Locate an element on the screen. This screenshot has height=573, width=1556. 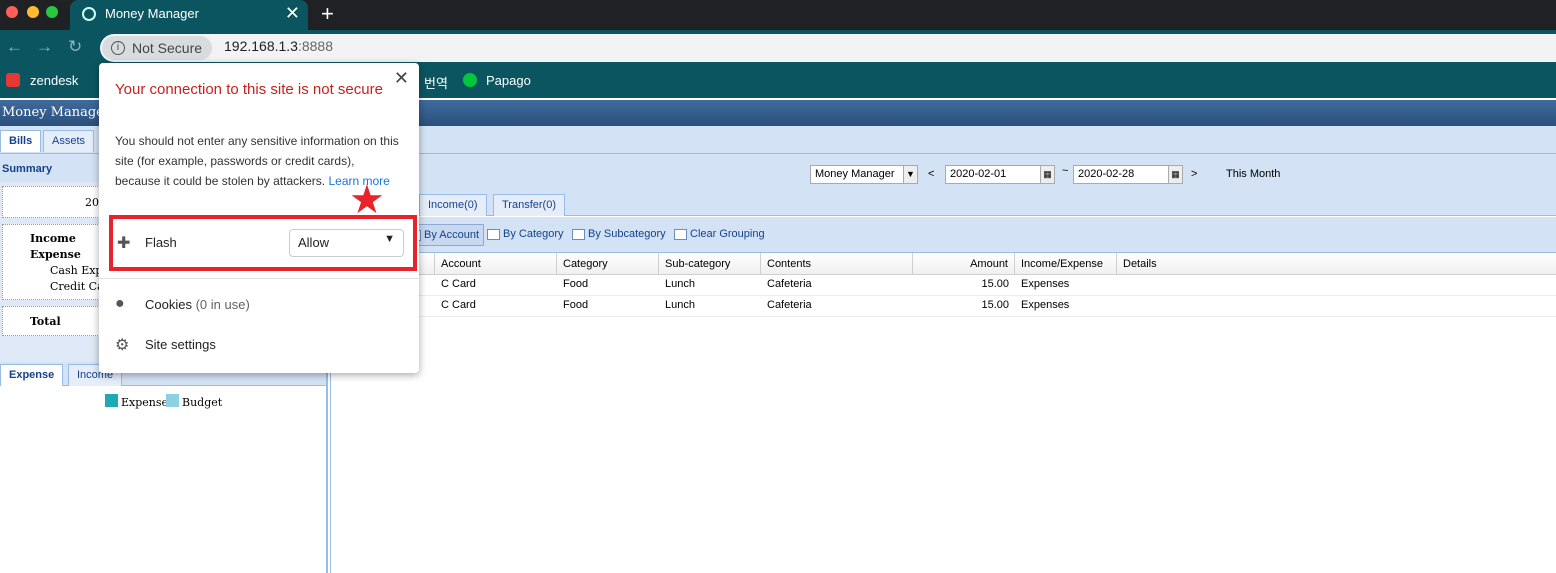
legend-budget-swatch is located at coordinates (172, 400).